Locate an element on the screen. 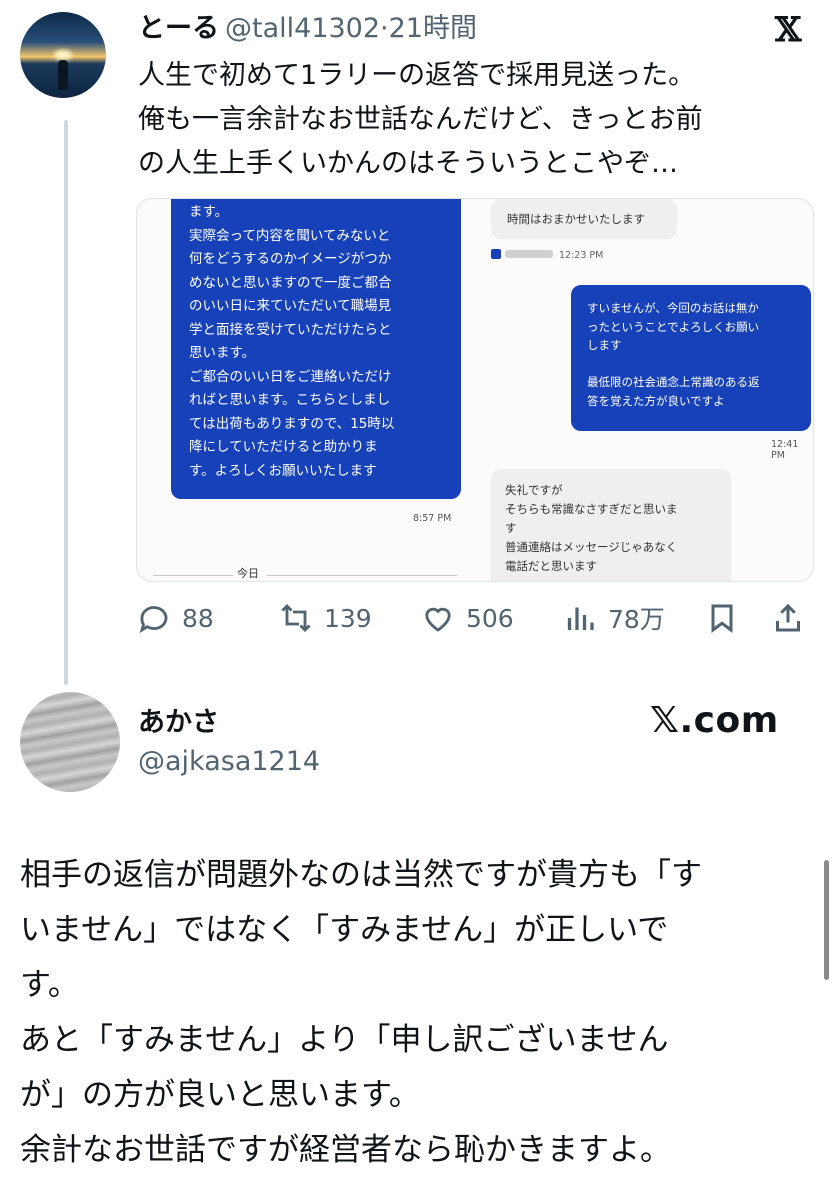 This screenshot has width=832, height=1200. views-count: 78万 is located at coordinates (636, 619).